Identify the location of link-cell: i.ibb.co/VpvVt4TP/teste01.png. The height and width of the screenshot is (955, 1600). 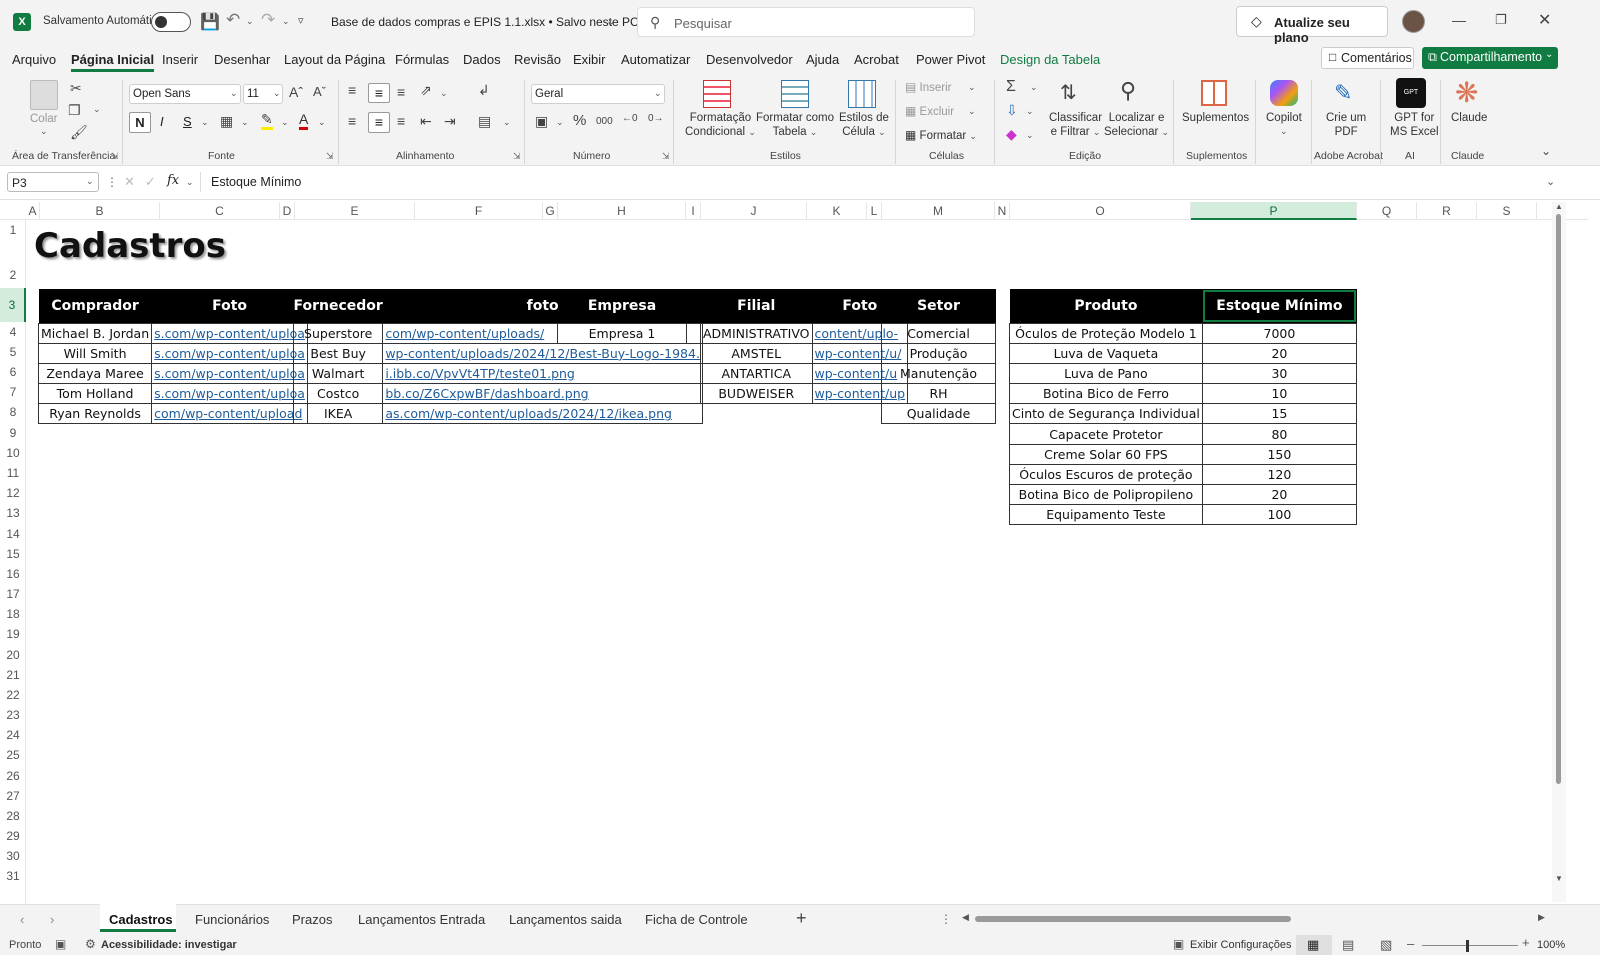
(542, 373).